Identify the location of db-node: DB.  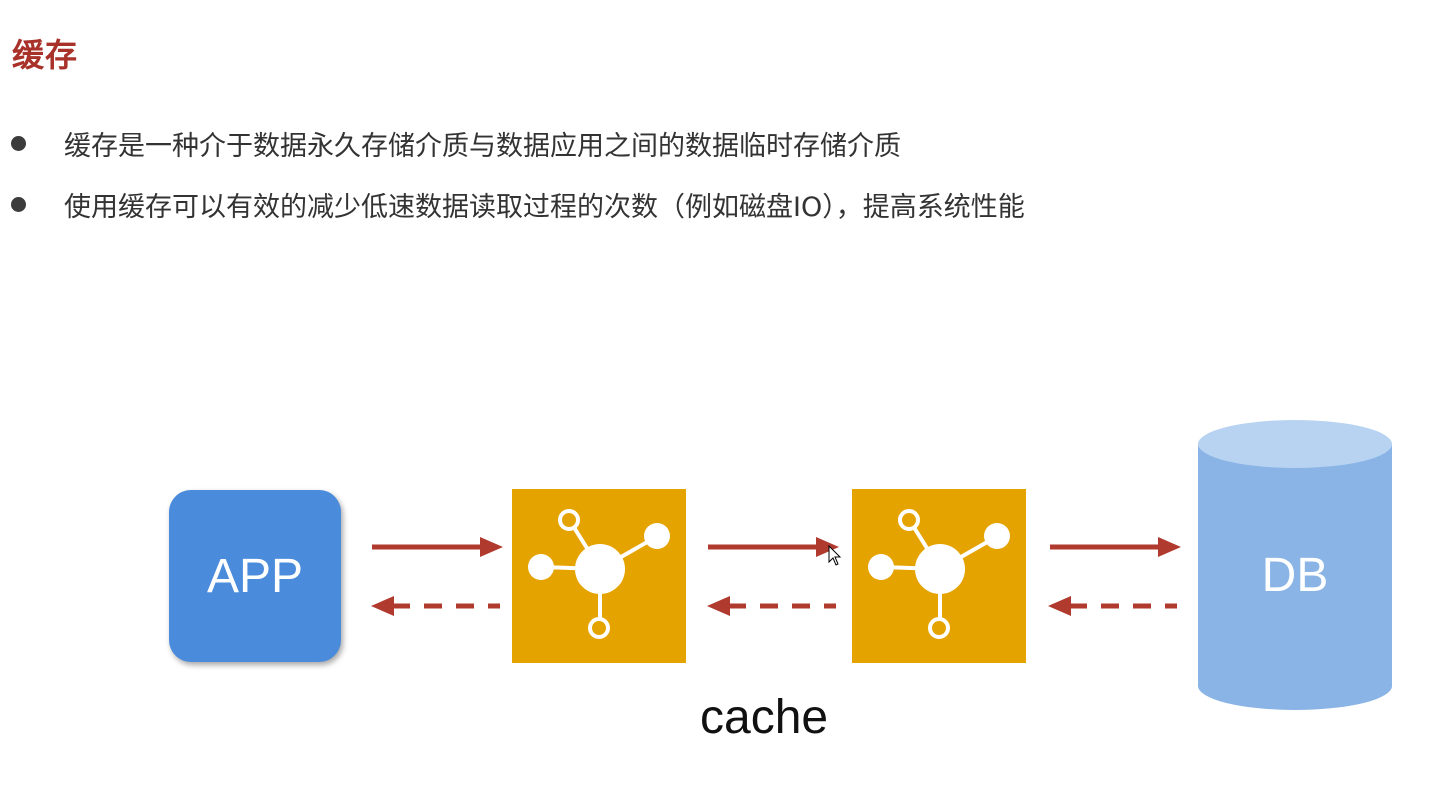
(1295, 566).